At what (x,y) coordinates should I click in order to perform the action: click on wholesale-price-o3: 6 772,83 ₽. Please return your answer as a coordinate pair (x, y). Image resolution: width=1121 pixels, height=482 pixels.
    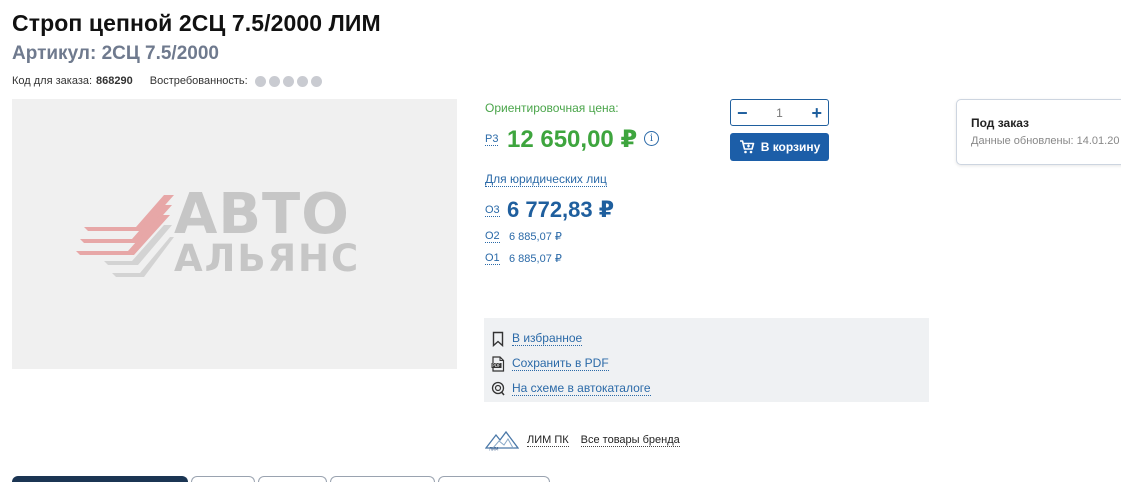
    Looking at the image, I should click on (561, 209).